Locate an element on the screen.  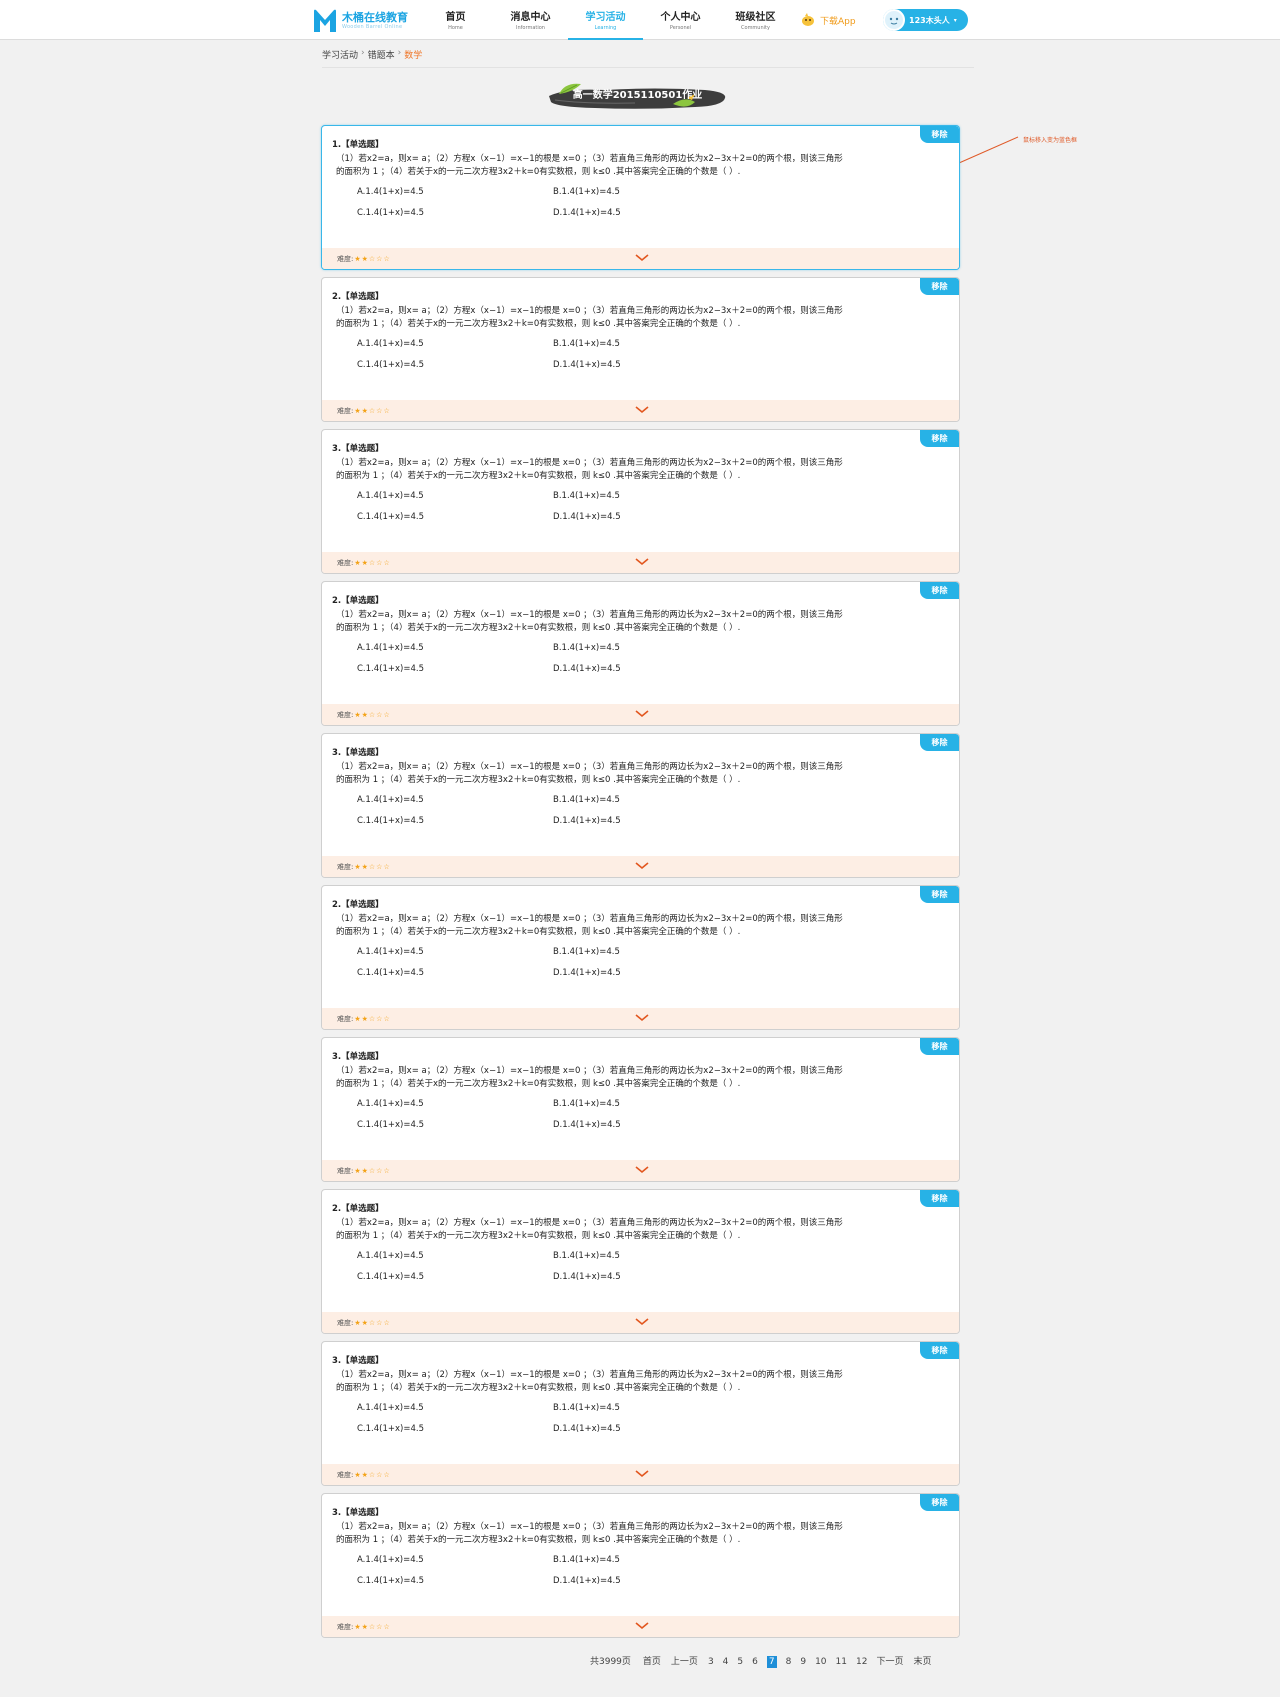
page-number: 12 is located at coordinates (861, 1662).